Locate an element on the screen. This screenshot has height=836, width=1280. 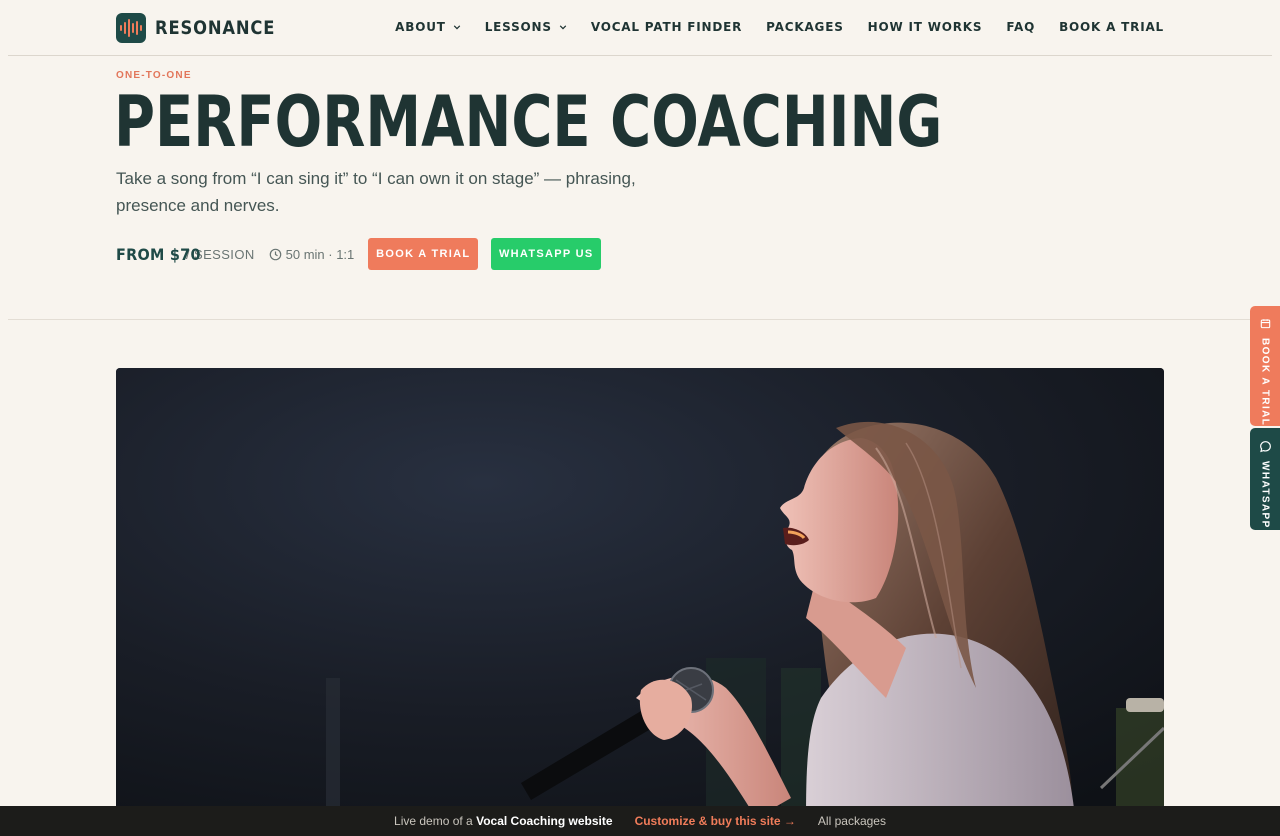
nav-book-a-trial-label: BOOK A TRIAL is located at coordinates (1111, 27).